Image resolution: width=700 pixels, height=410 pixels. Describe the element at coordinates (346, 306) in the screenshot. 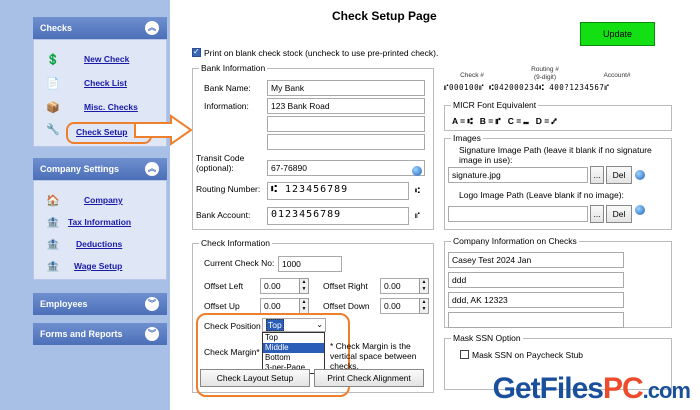

I see `offset-down-label: Offset Down` at that location.